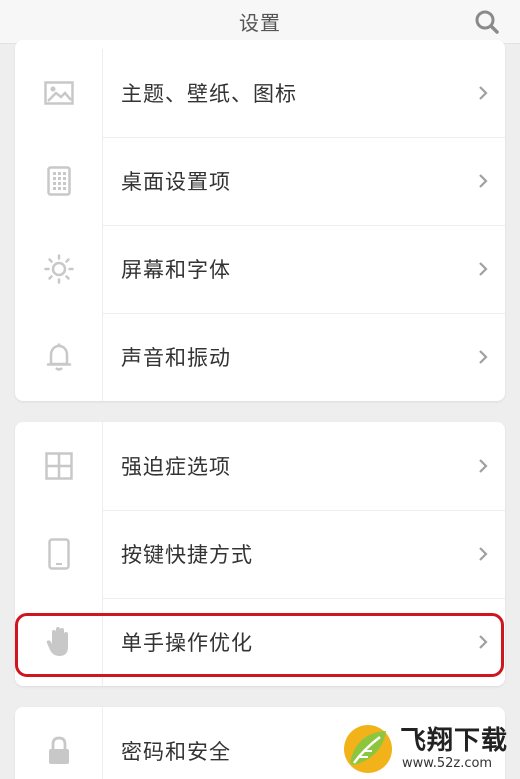  I want to click on watermark-brand: 飞翔下载, so click(454, 740).